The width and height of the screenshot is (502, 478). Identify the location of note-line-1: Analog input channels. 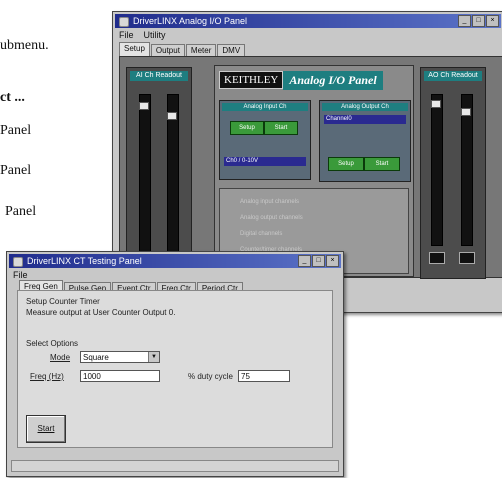
(270, 202).